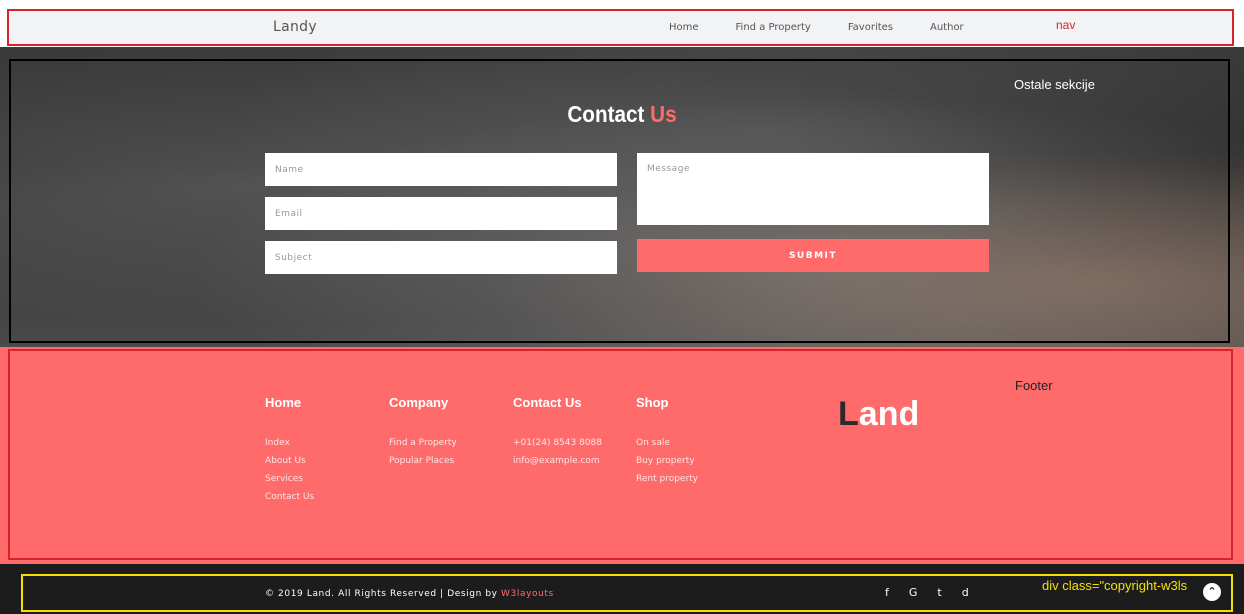 The height and width of the screenshot is (614, 1244). What do you see at coordinates (449, 443) in the screenshot?
I see `footer-link-find-property: Find a Property` at bounding box center [449, 443].